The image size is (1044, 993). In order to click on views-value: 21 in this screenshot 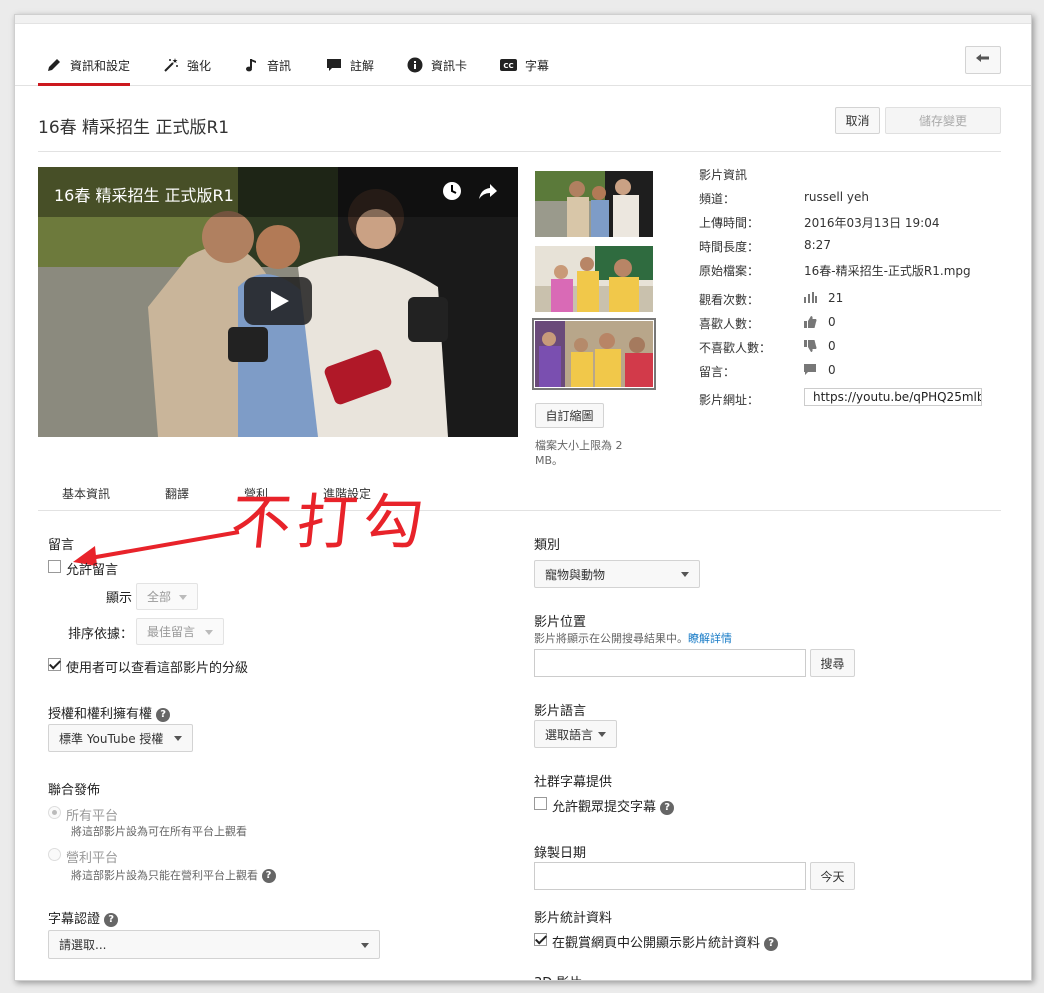, I will do `click(836, 298)`.